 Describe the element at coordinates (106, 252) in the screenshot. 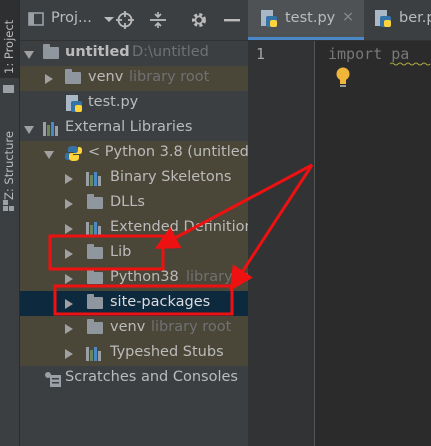

I see `annotation-box-lib` at that location.